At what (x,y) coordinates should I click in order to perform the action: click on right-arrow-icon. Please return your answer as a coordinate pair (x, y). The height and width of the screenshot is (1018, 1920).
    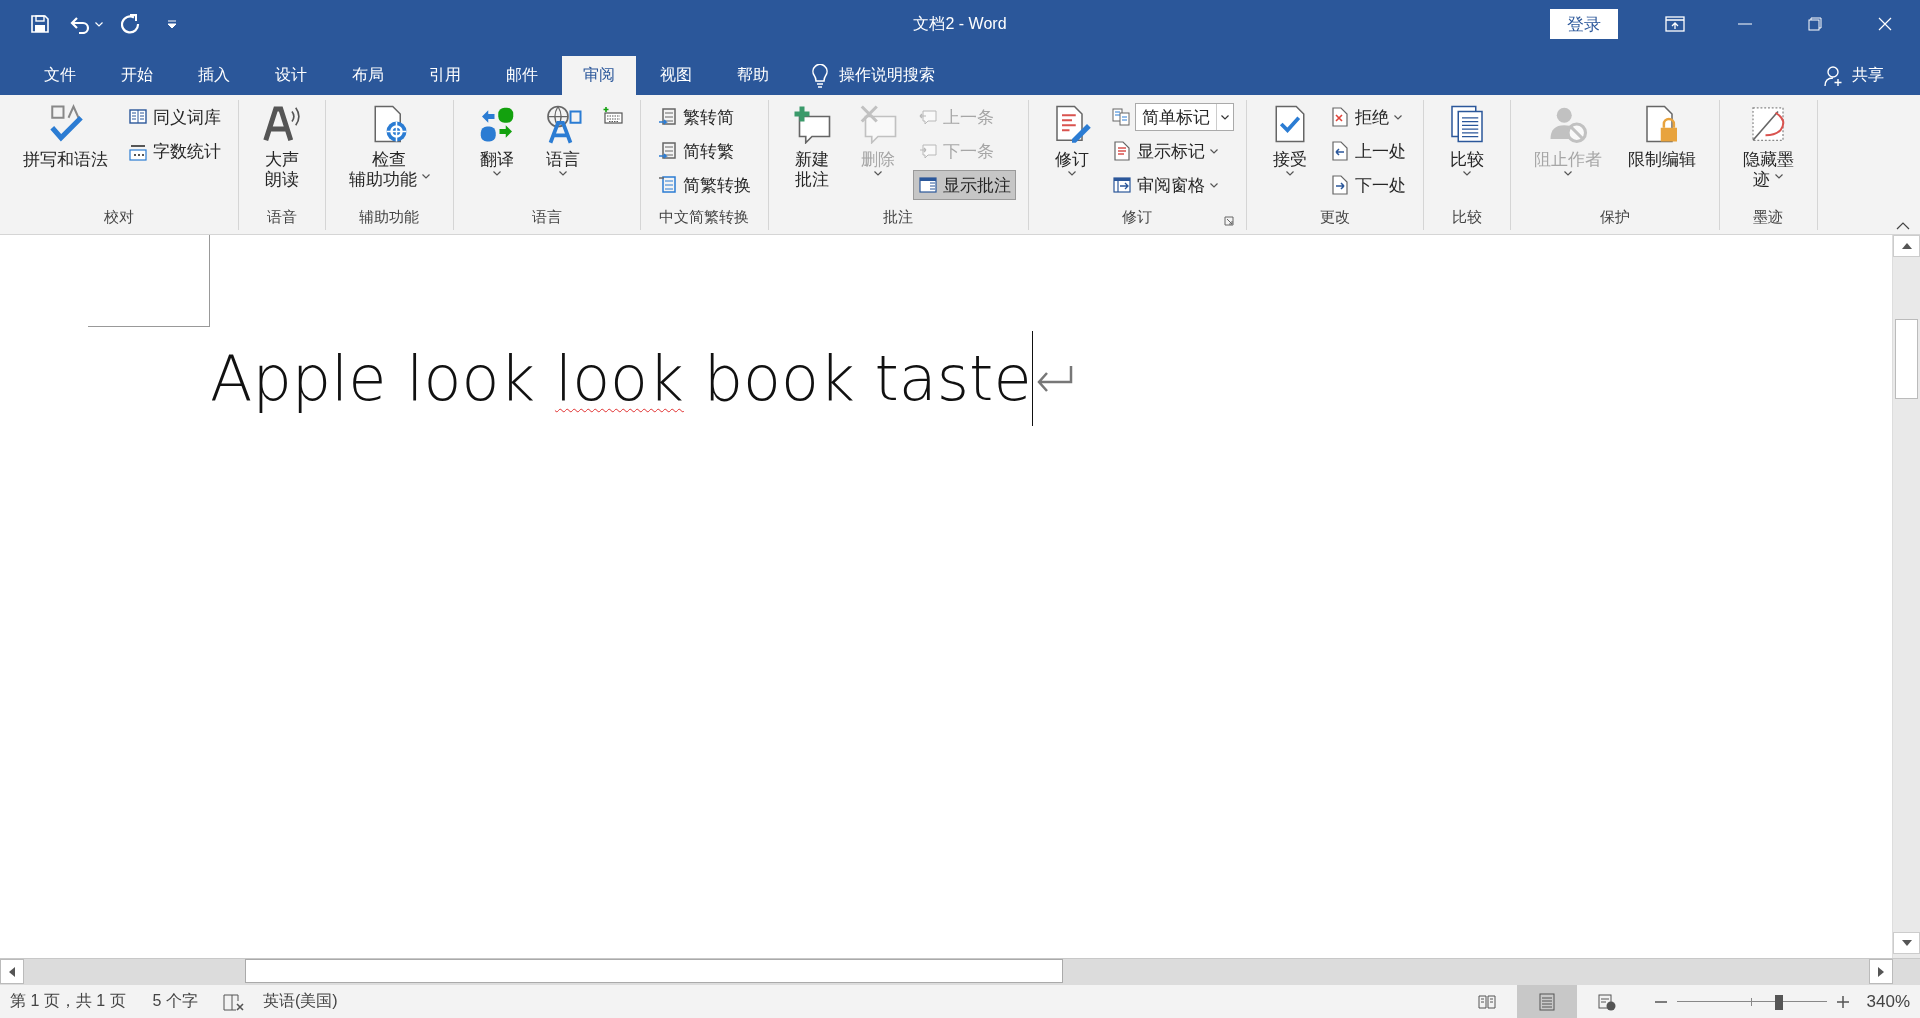
    Looking at the image, I should click on (1881, 971).